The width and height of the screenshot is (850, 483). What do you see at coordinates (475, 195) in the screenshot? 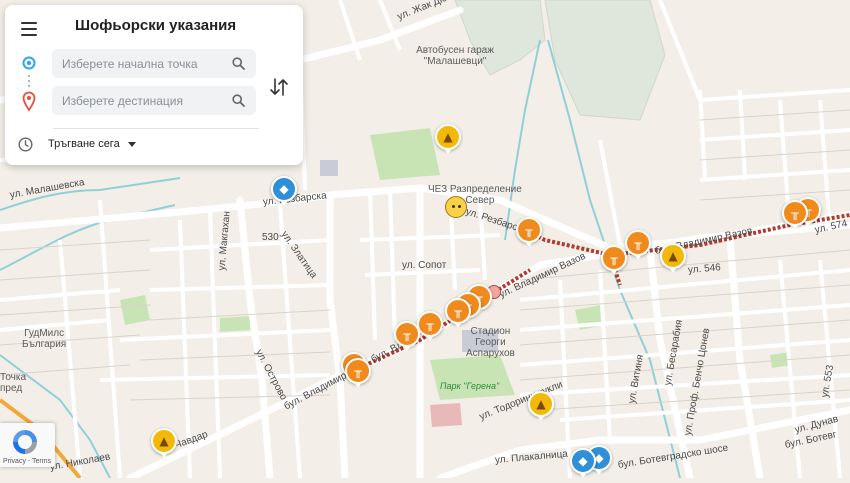
I see `chez-label: ЧЕЗ Разпределение Север` at bounding box center [475, 195].